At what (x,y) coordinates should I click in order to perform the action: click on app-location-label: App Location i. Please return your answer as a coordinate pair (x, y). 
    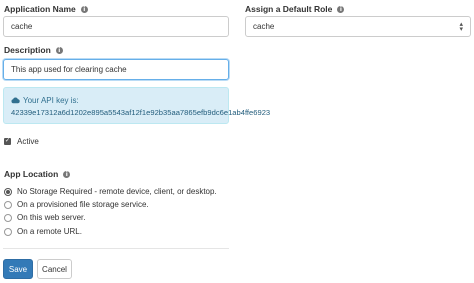
    Looking at the image, I should click on (37, 174).